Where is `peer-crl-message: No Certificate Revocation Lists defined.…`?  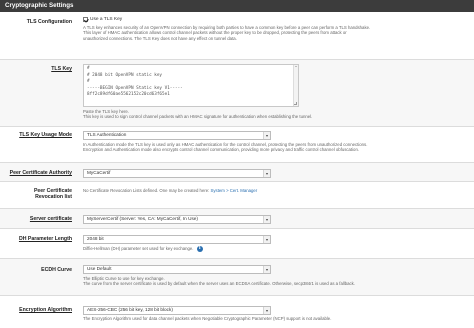
peer-crl-message: No Certificate Revocation Lists defined.… is located at coordinates (147, 190).